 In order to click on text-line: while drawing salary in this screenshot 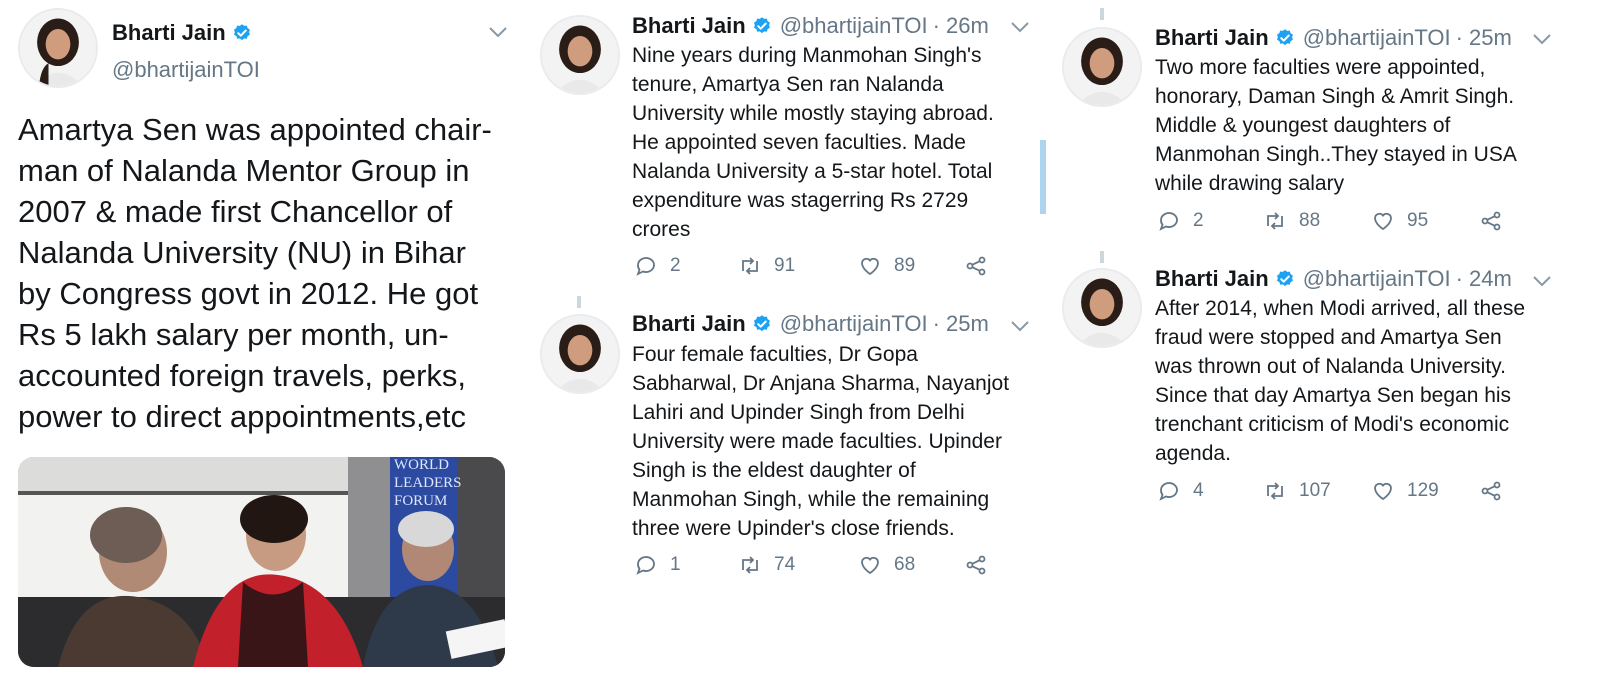, I will do `click(1250, 183)`.